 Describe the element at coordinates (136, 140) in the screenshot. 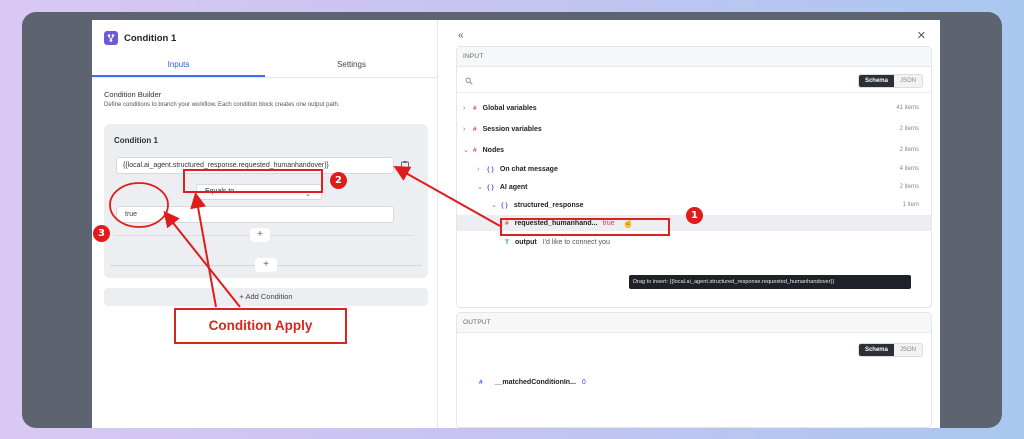

I see `condition-label: Condition 1` at that location.